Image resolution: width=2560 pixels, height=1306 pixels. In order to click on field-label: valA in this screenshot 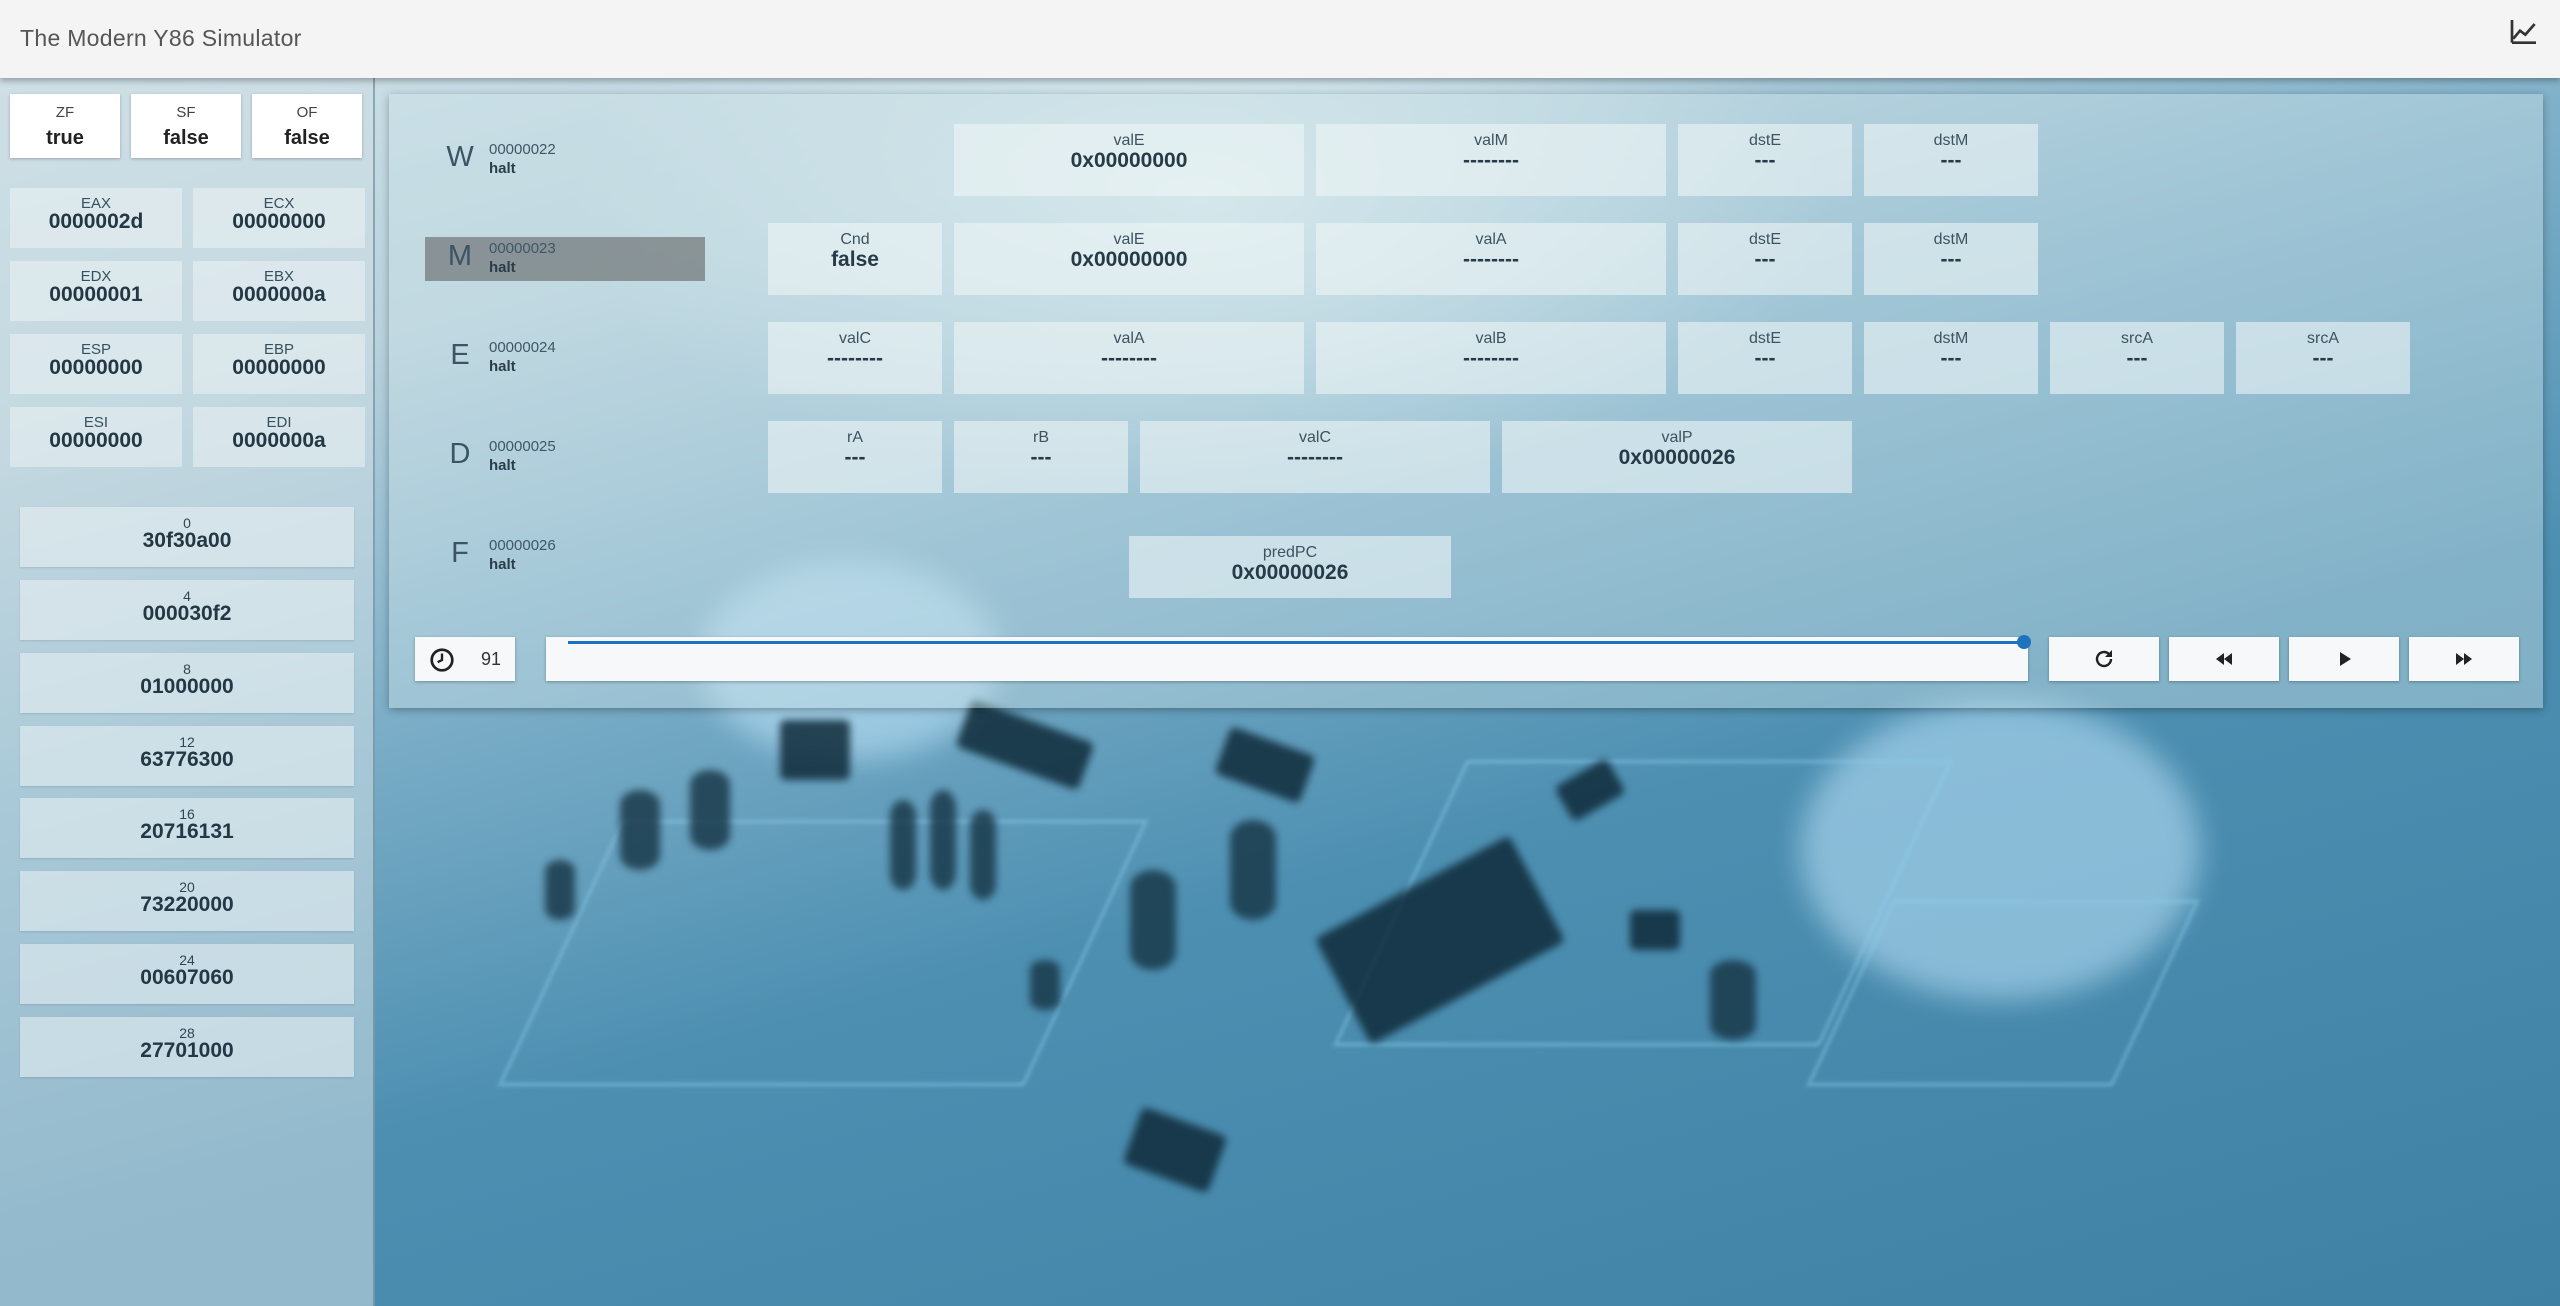, I will do `click(1129, 338)`.